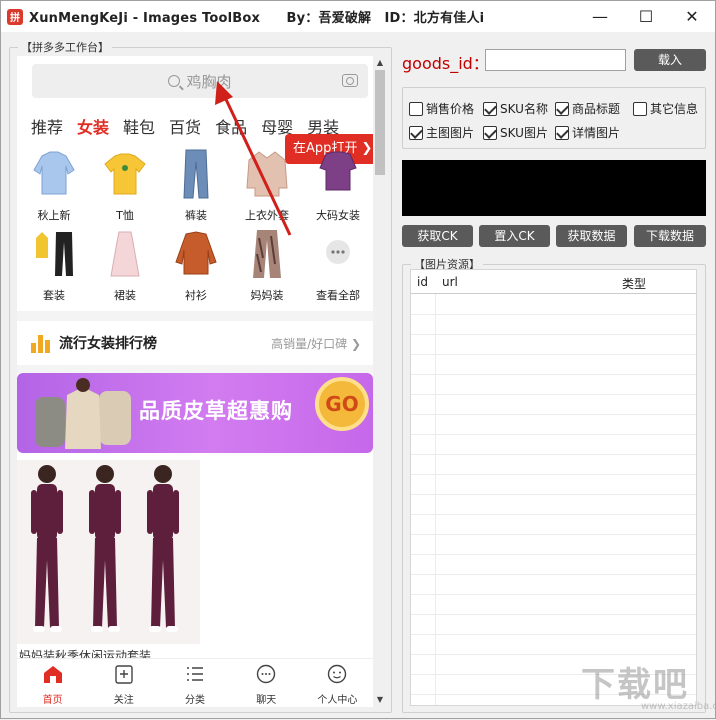  I want to click on tab-womens: 女装, so click(86, 125).